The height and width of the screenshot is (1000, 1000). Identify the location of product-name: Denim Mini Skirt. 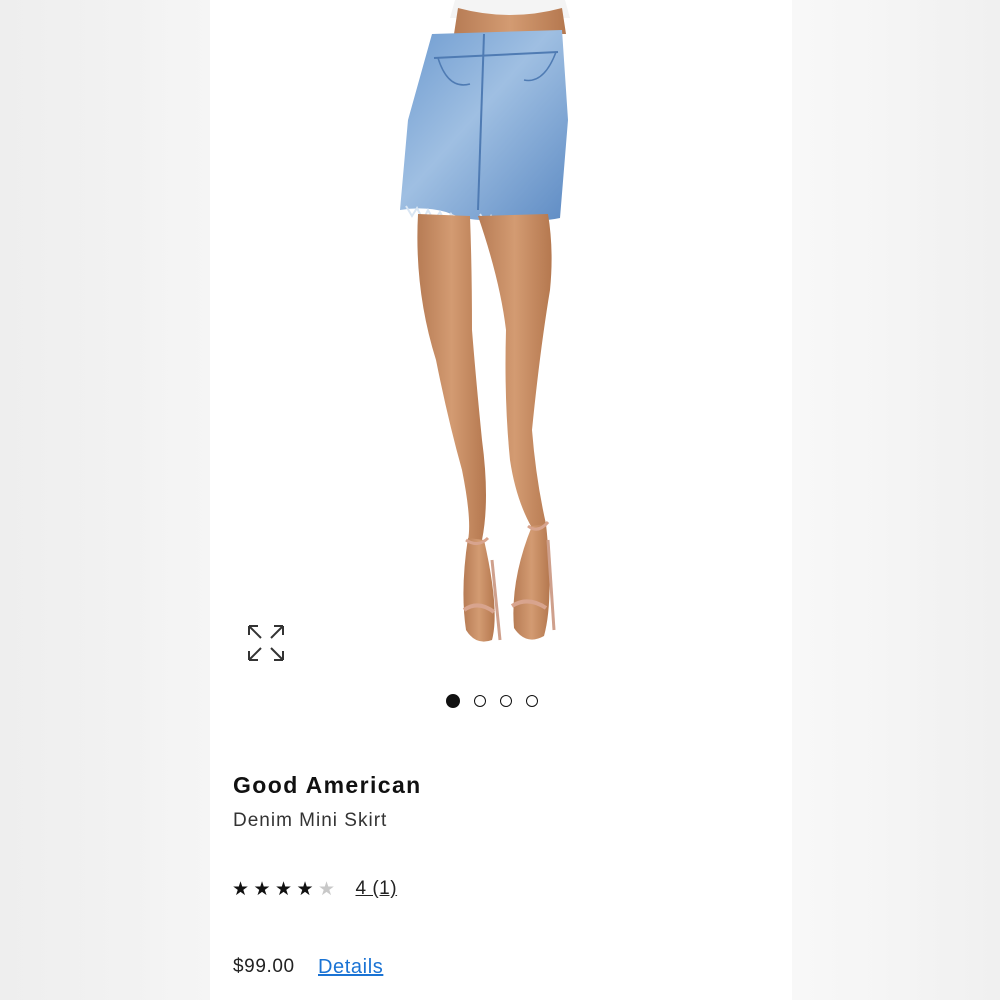
(310, 820).